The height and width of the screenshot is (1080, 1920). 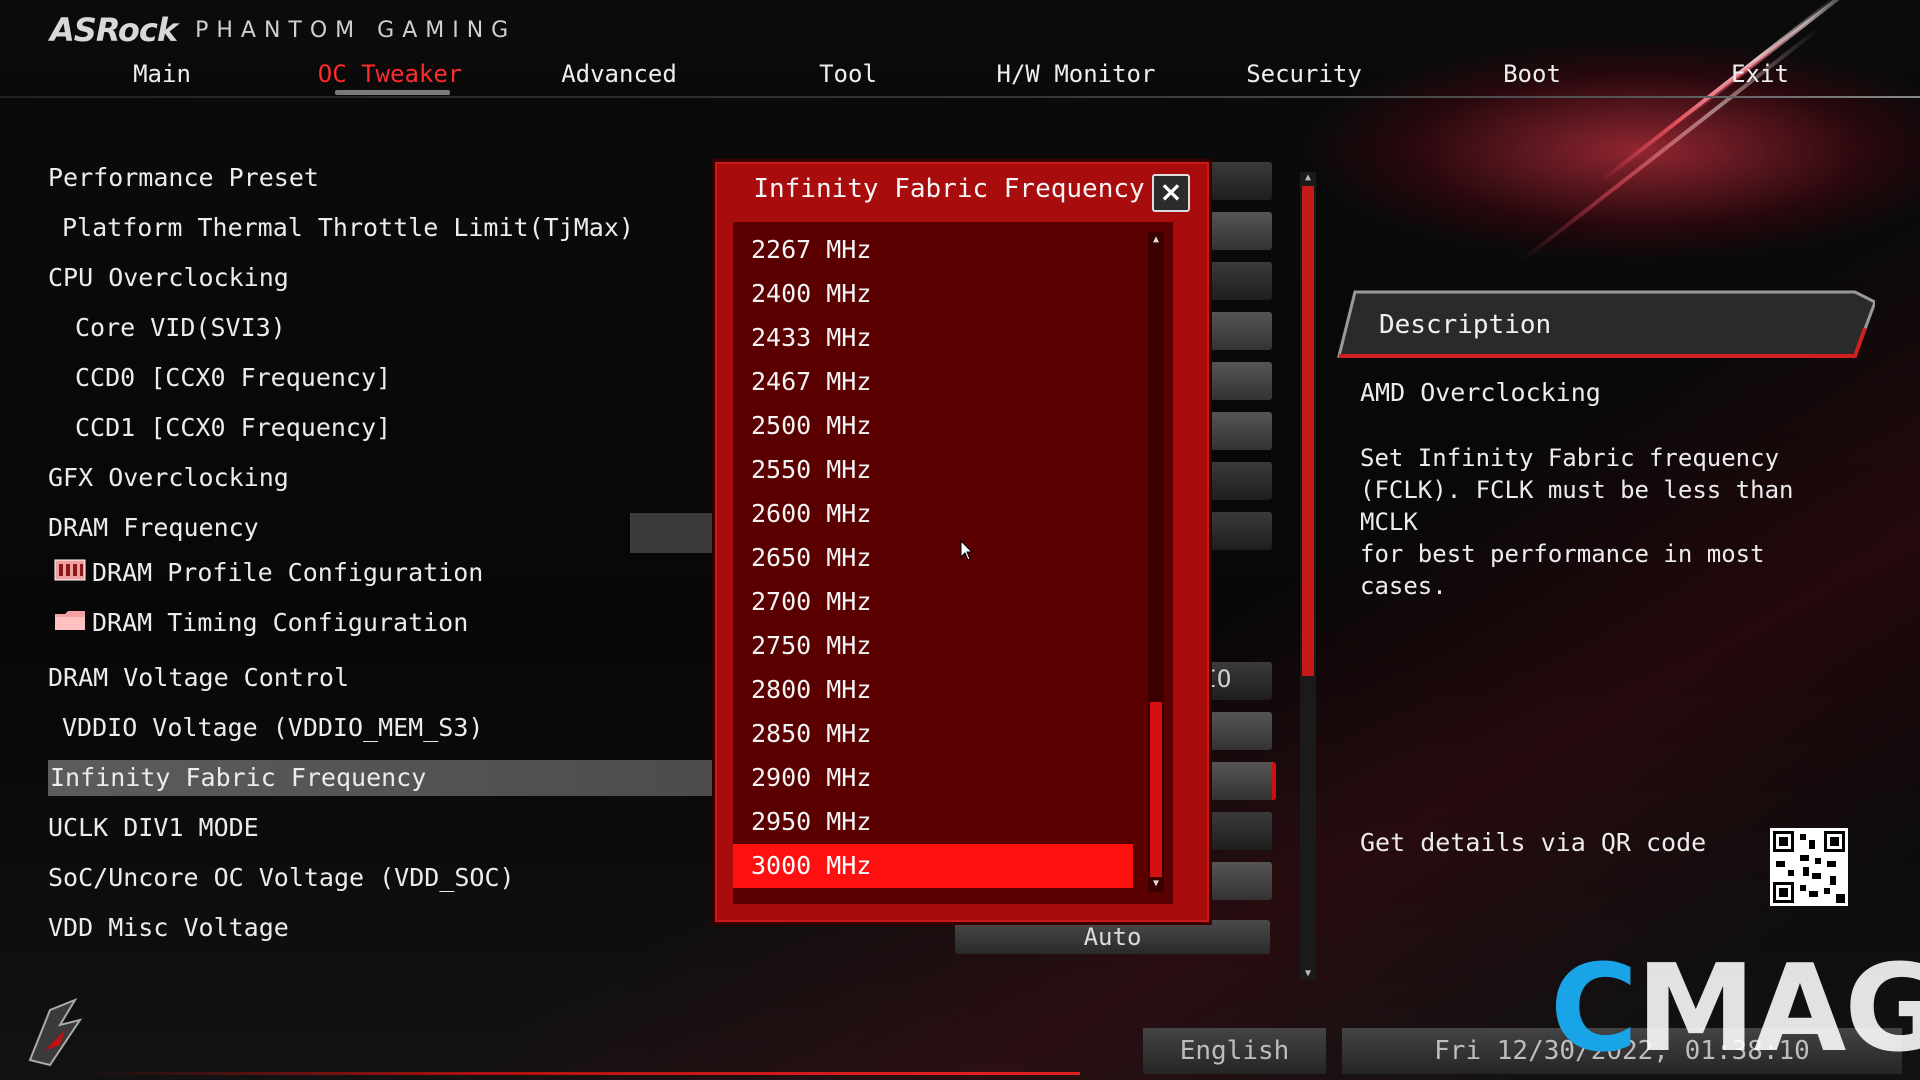 I want to click on menu-core-vid: Core VID(SVI3), so click(x=180, y=328).